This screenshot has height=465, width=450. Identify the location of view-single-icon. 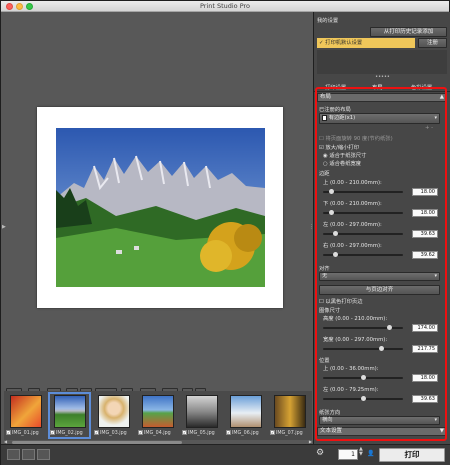
(13, 454).